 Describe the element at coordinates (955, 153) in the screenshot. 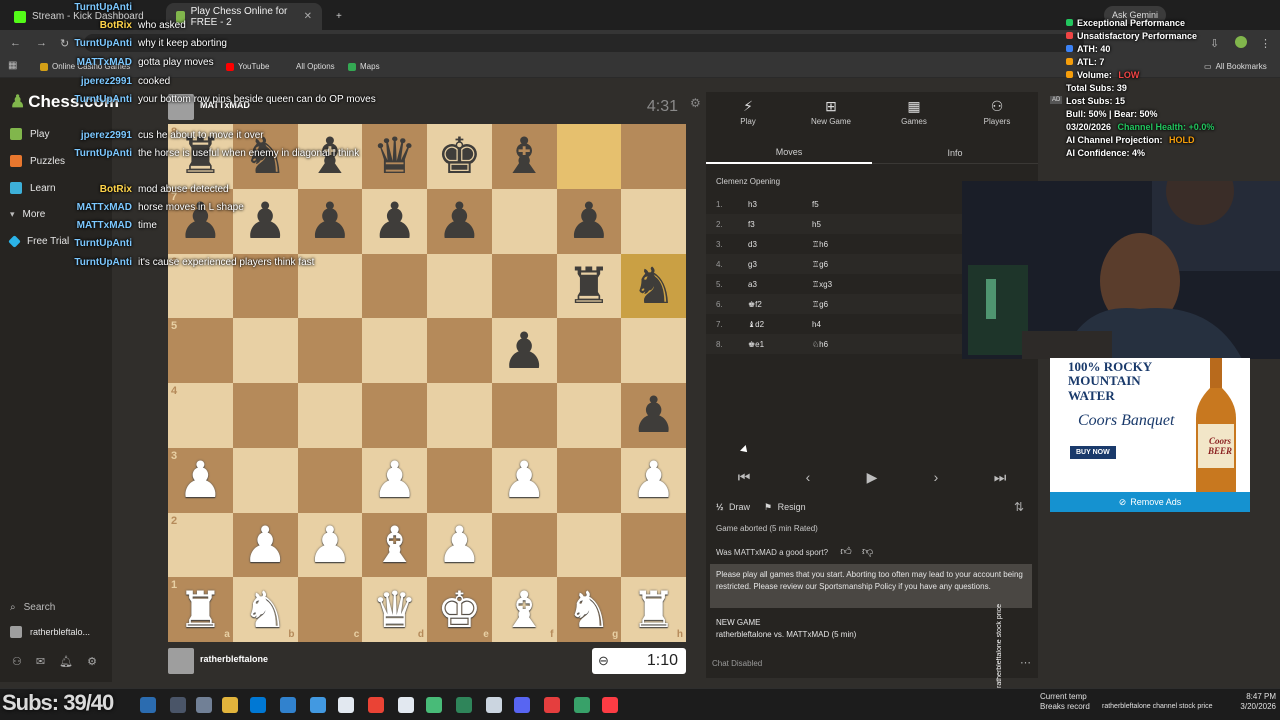

I see `tab-info: Info` at that location.